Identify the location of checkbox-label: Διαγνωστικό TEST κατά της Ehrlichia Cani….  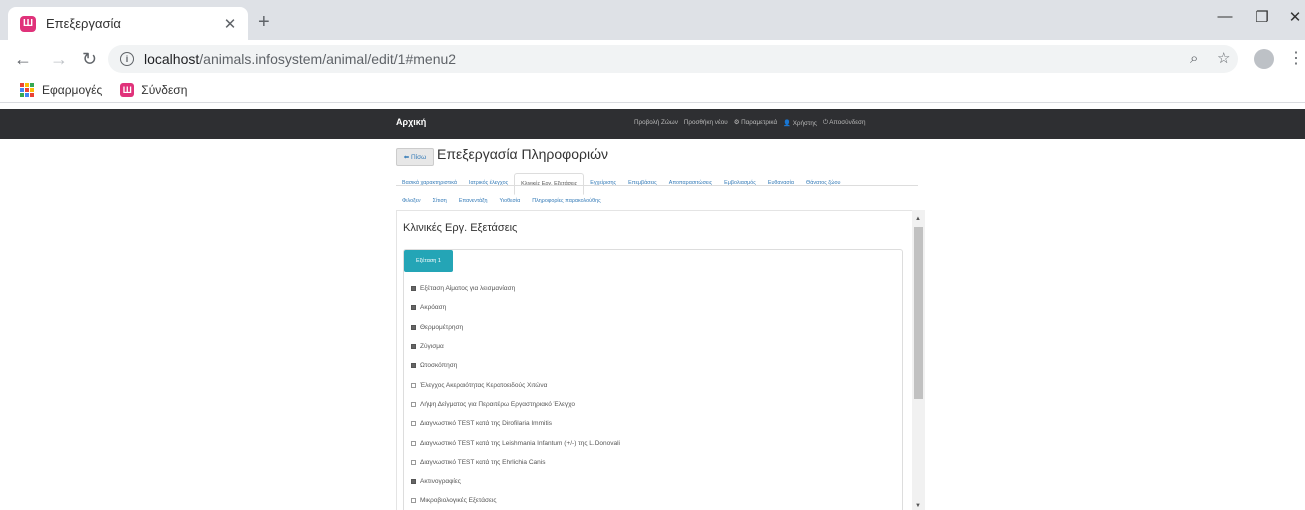
(483, 462).